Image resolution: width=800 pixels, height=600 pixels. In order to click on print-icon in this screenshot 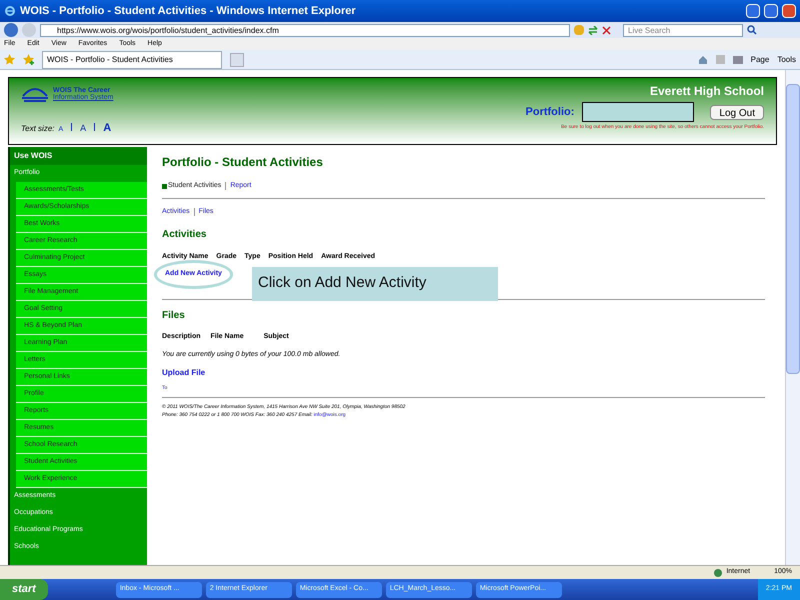, I will do `click(737, 60)`.